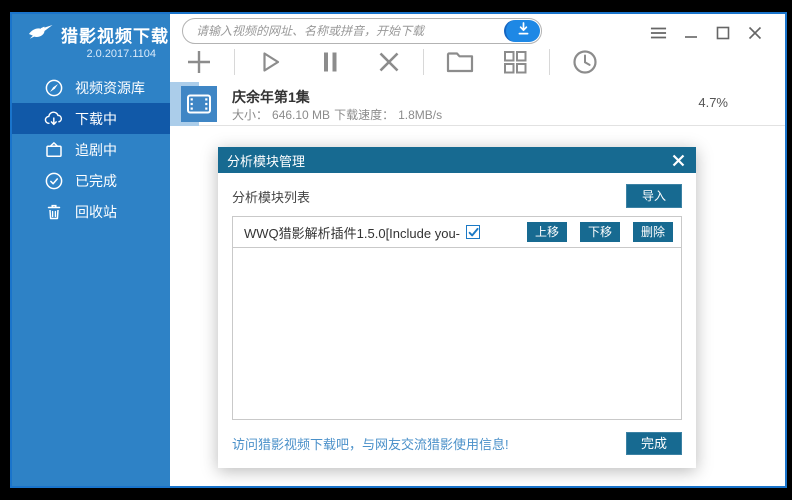 This screenshot has width=792, height=500. Describe the element at coordinates (41, 34) in the screenshot. I see `swallow-logo-icon` at that location.